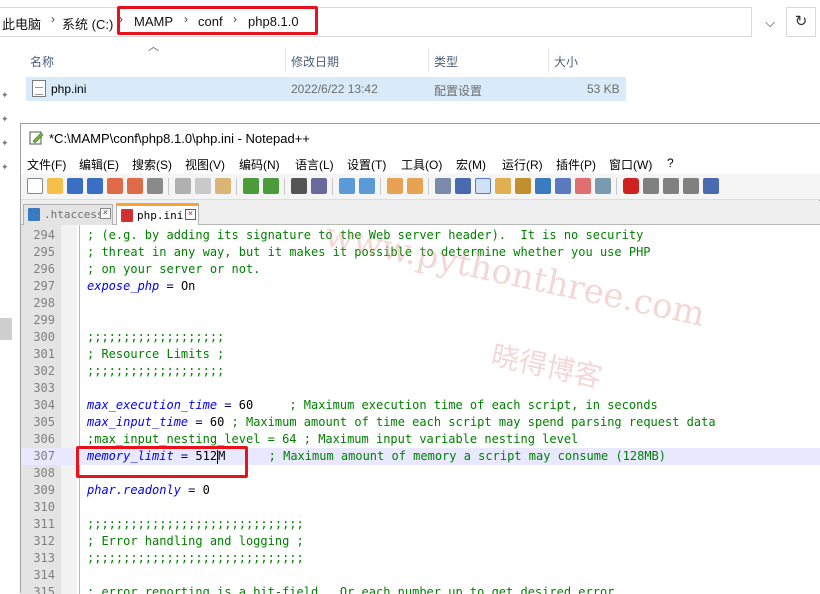  I want to click on code-line-313: 313;;;;;;;;;;;;;;;;;;;;;;;;;;;;;;, so click(420, 558).